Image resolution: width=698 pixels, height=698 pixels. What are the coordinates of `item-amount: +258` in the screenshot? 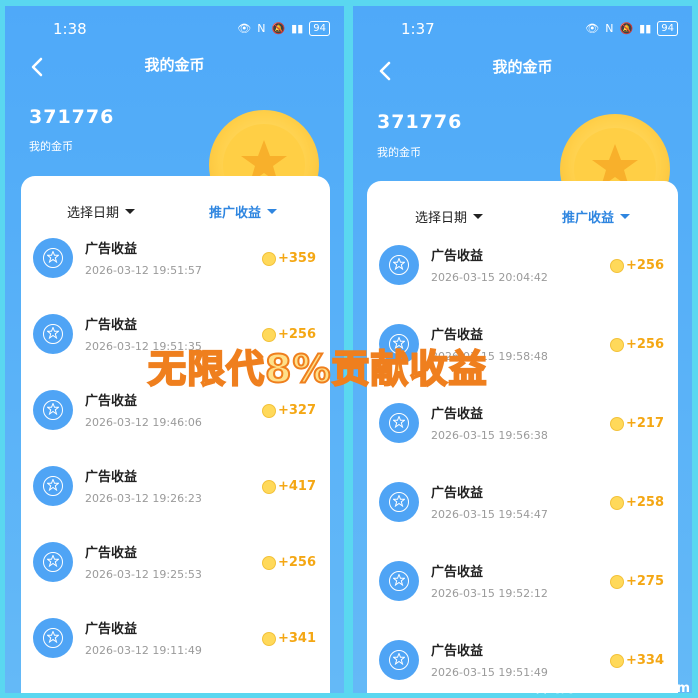 It's located at (636, 502).